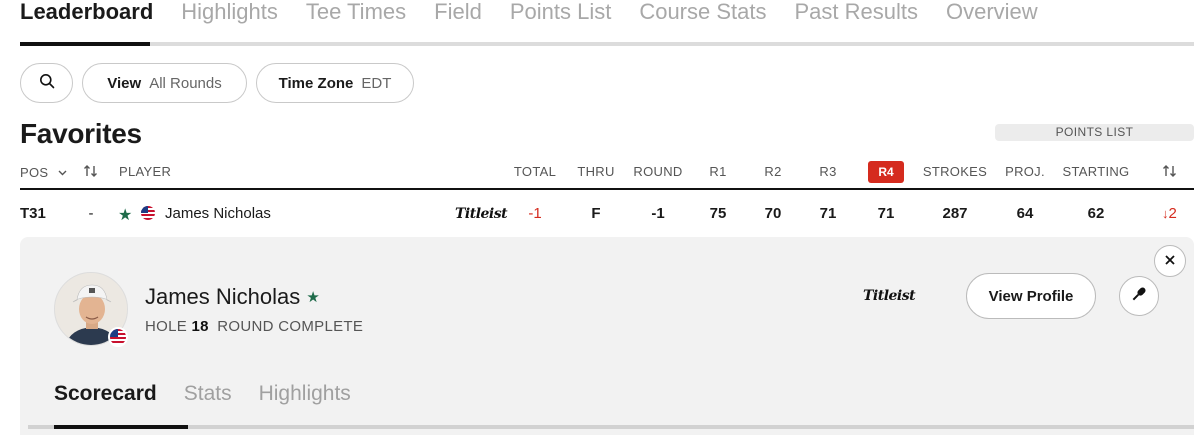  What do you see at coordinates (223, 296) in the screenshot?
I see `player-card-name-text: James Nicholas` at bounding box center [223, 296].